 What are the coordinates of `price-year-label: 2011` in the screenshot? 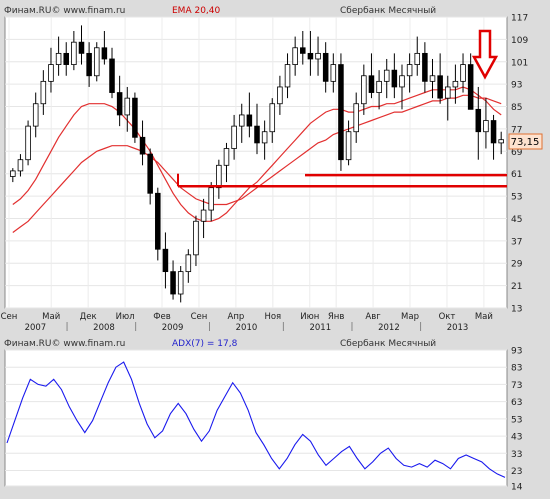 It's located at (320, 328).